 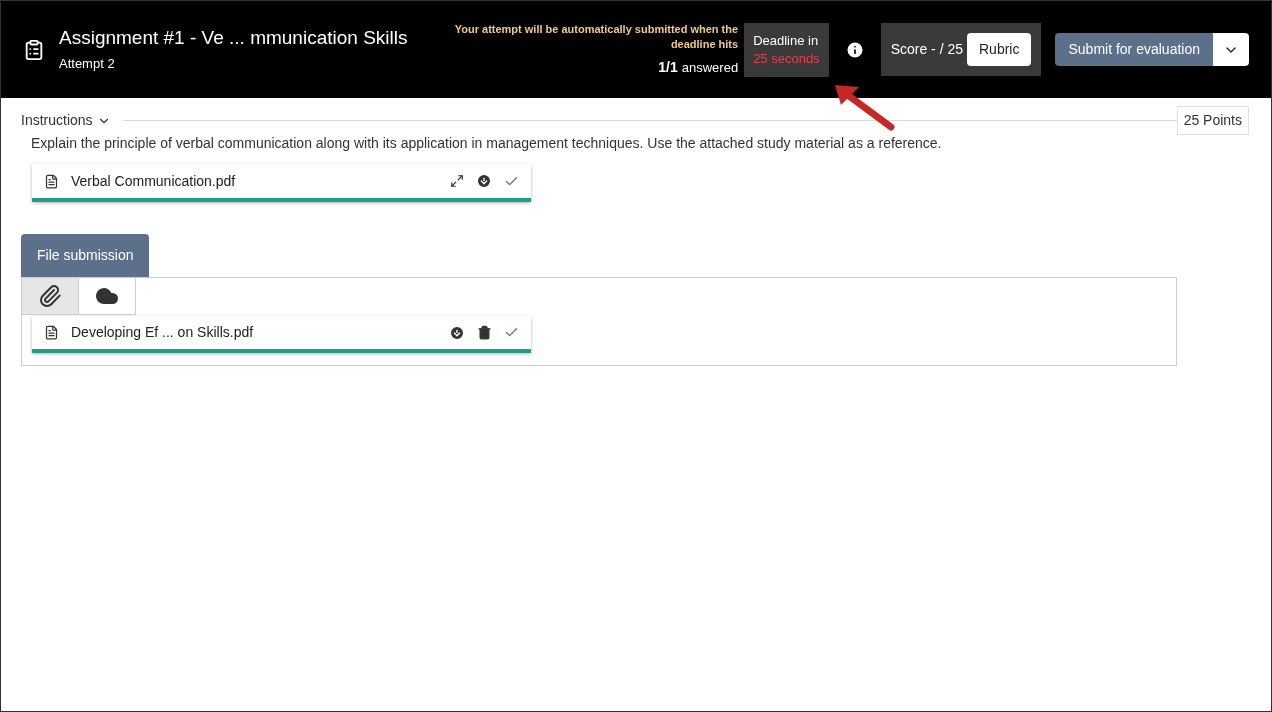 I want to click on submit-options-button, so click(x=1231, y=49).